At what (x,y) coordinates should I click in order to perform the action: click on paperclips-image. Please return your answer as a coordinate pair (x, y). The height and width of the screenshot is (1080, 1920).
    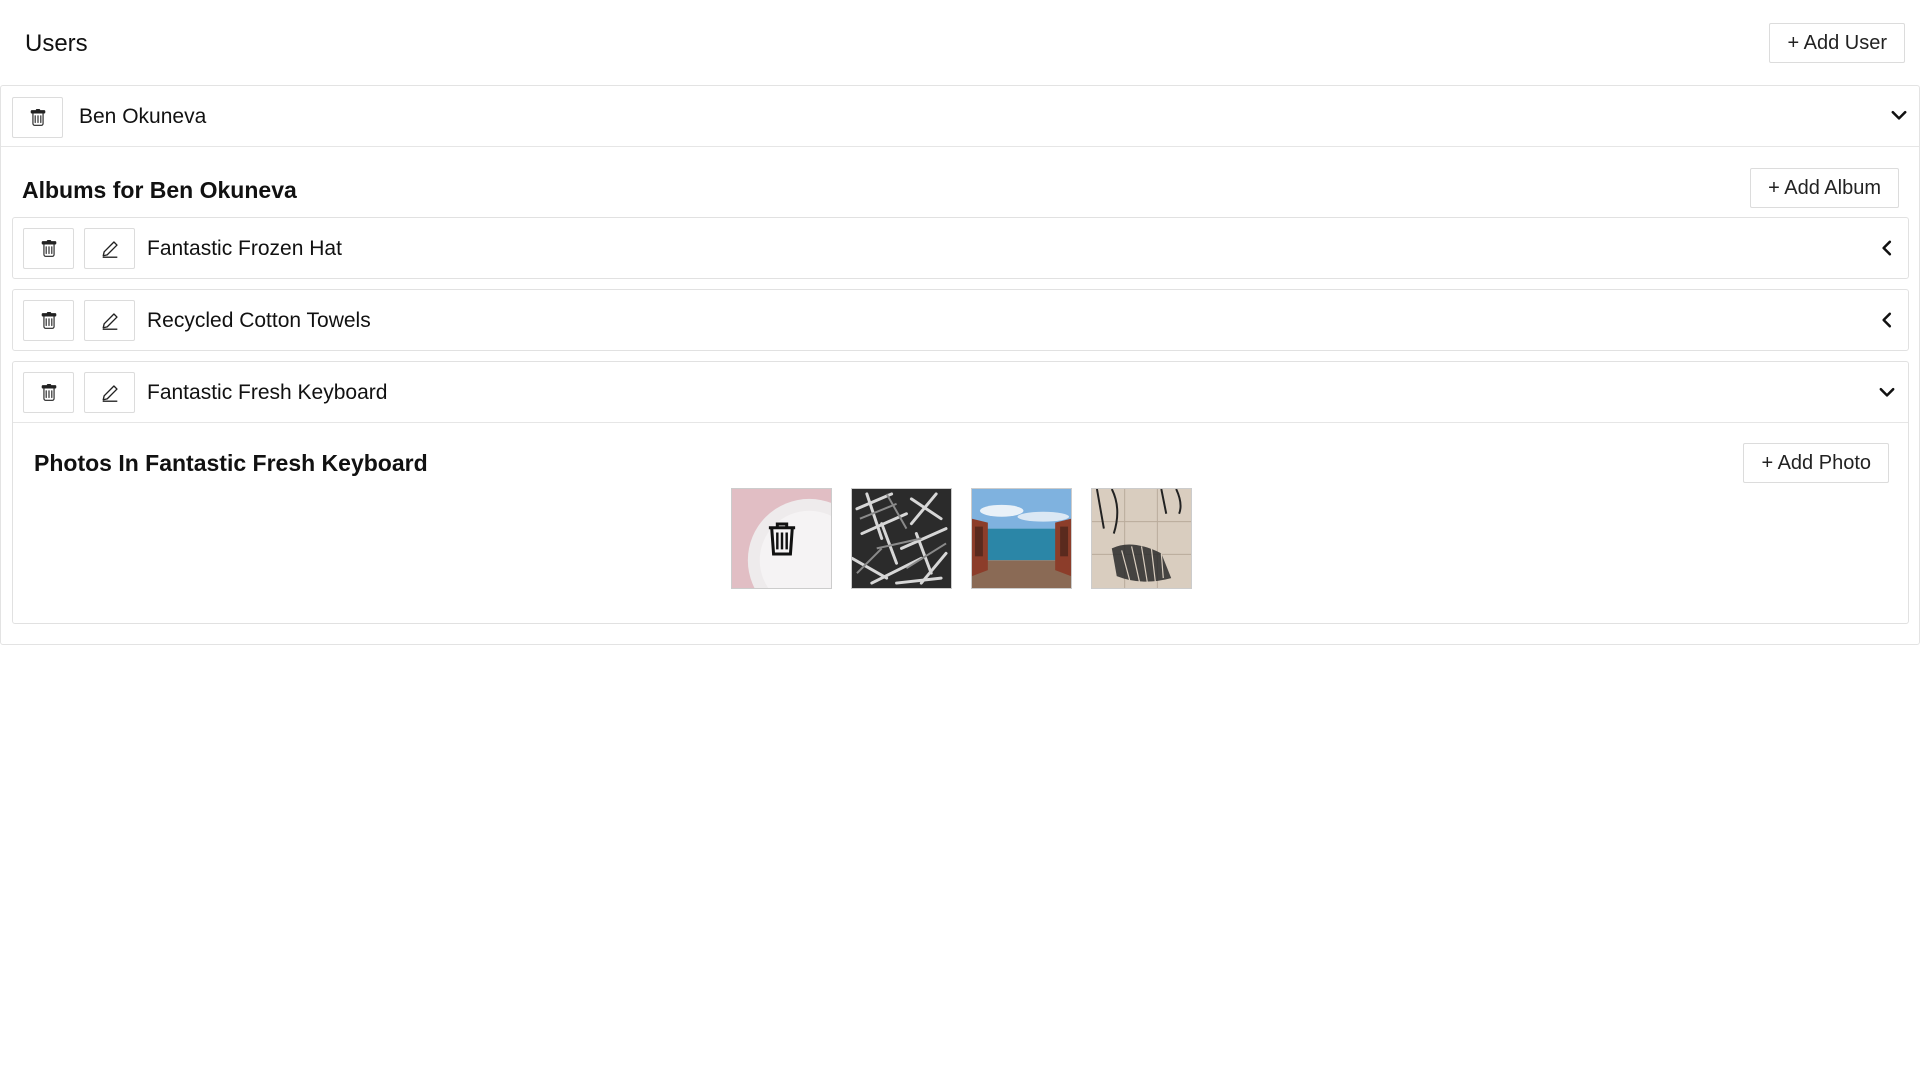
    Looking at the image, I should click on (901, 538).